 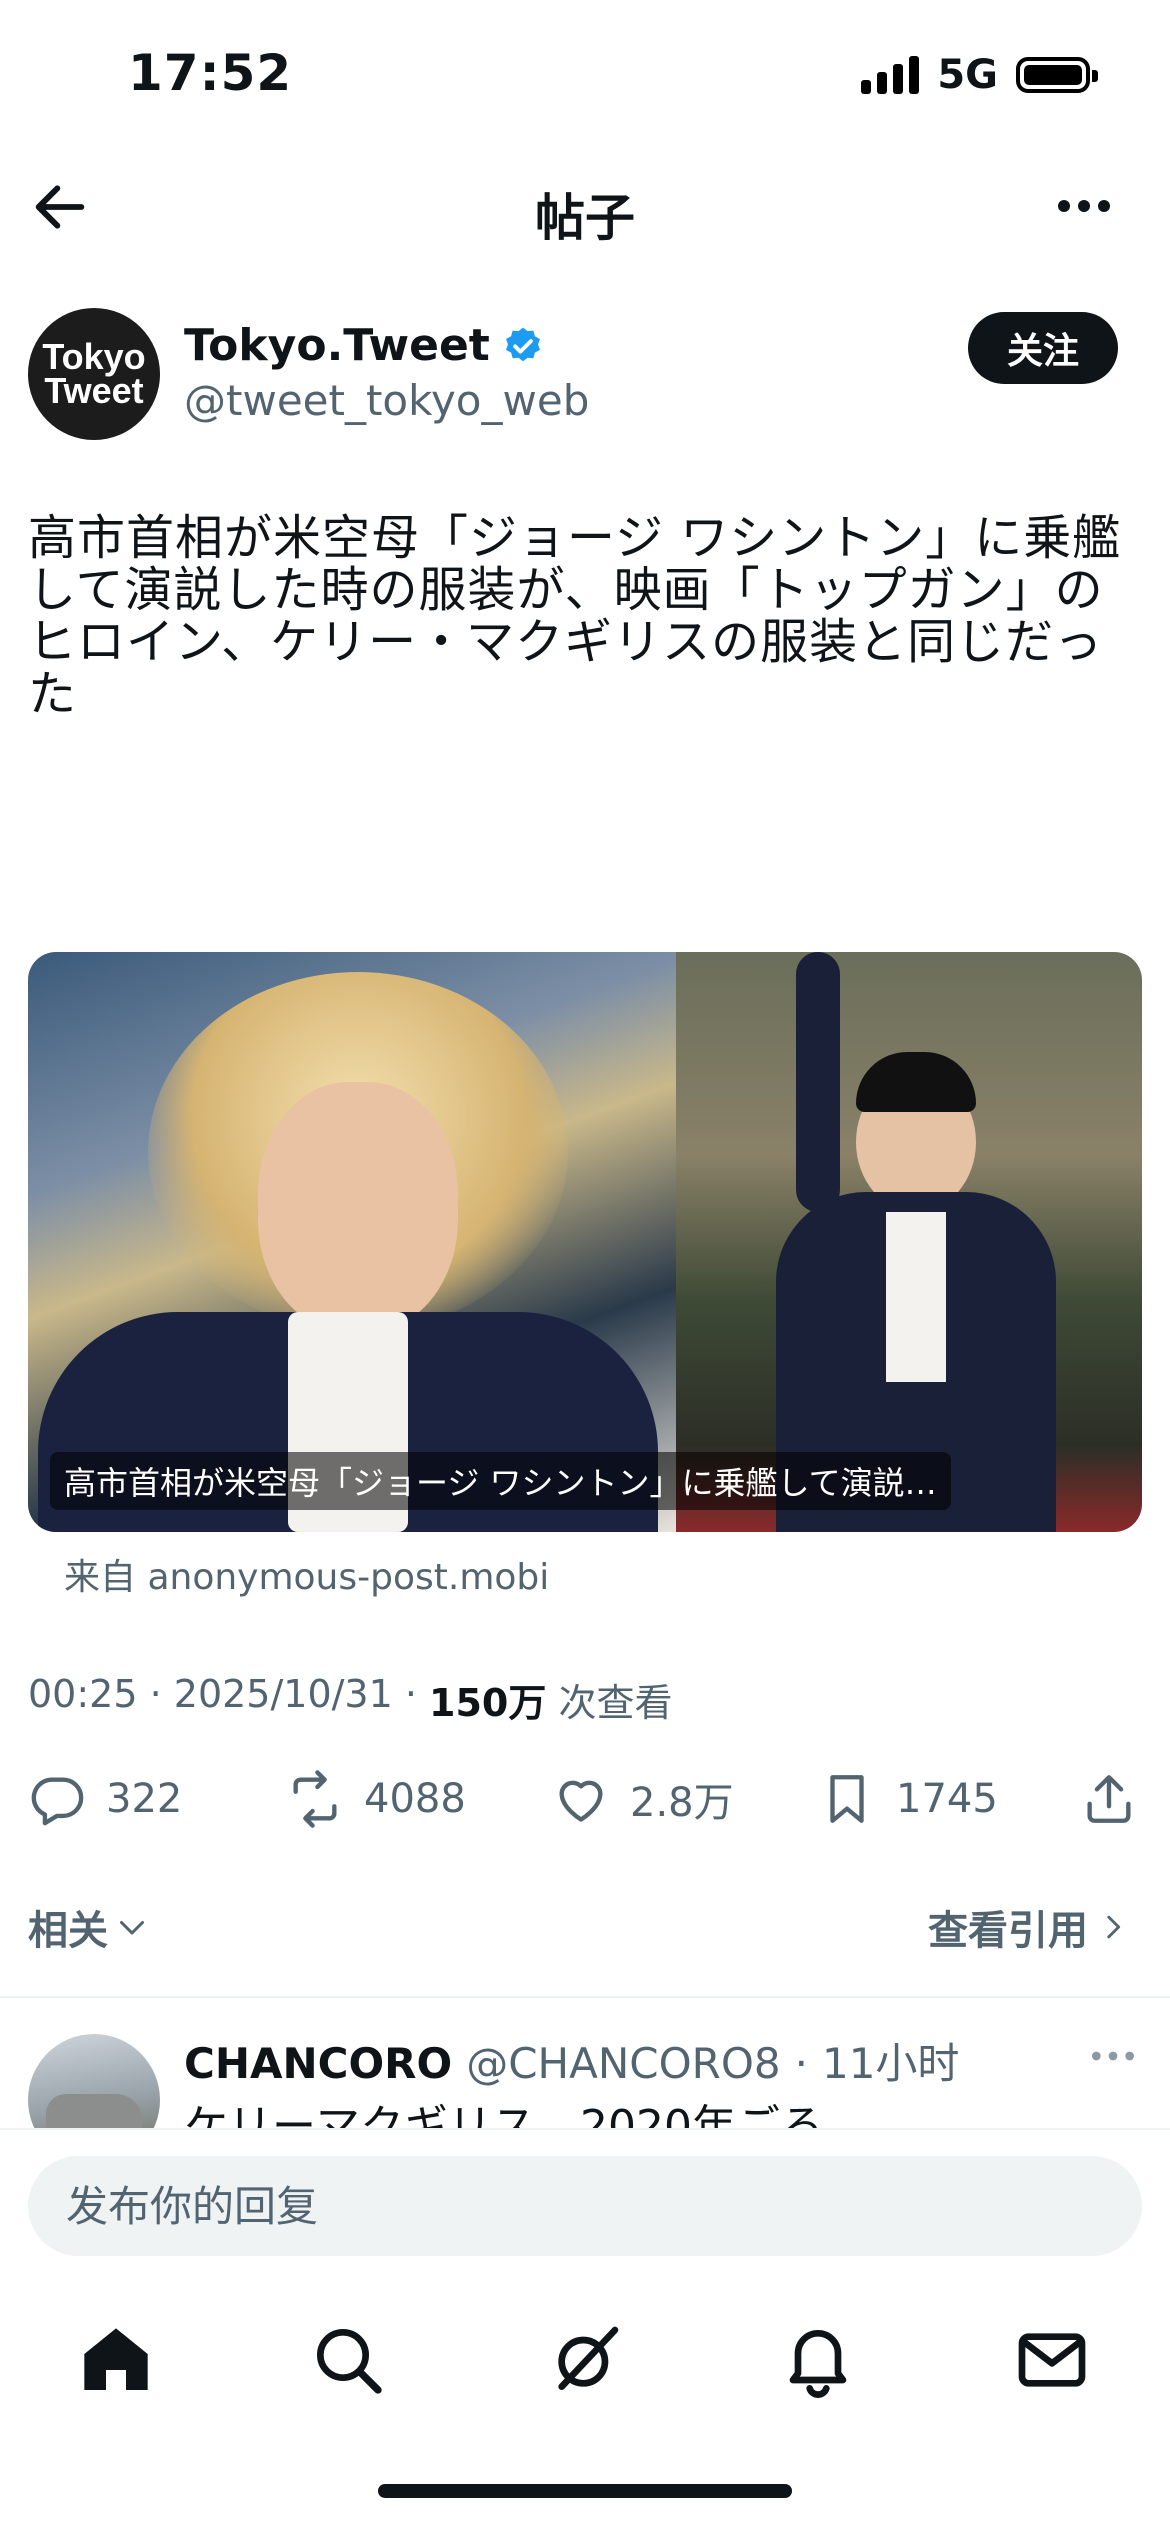 I want to click on chevron-down-icon, so click(x=132, y=1928).